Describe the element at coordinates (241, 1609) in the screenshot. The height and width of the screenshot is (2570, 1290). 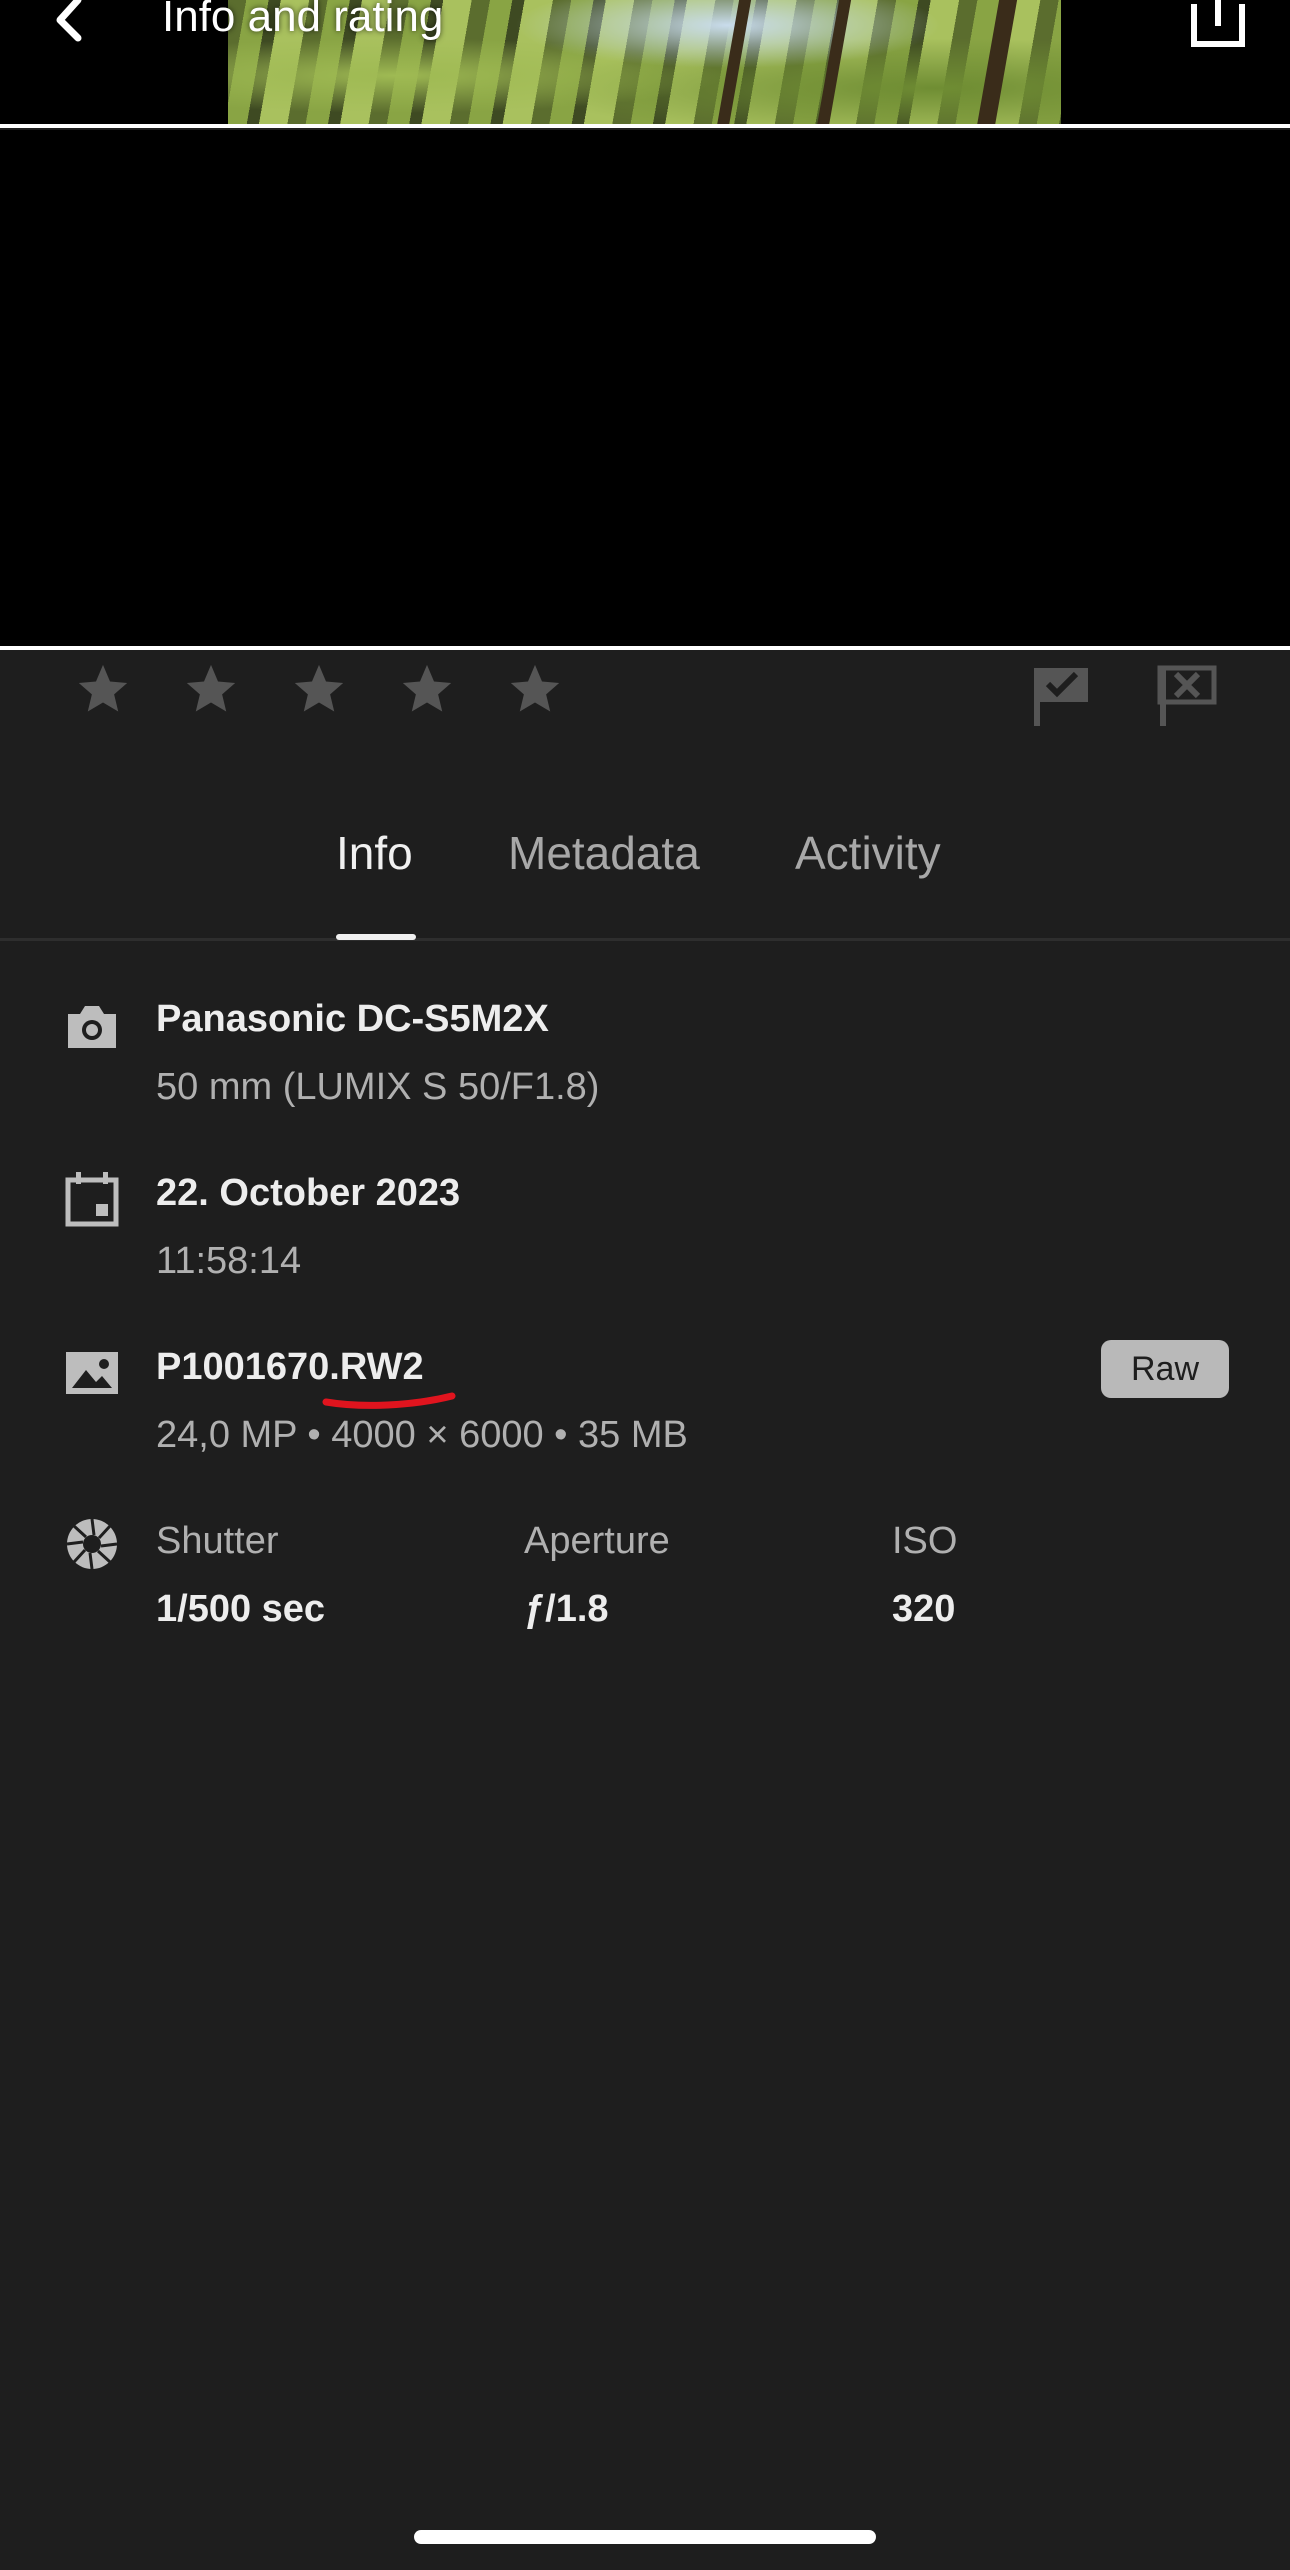
I see `shutter-value: 1/500 sec` at that location.